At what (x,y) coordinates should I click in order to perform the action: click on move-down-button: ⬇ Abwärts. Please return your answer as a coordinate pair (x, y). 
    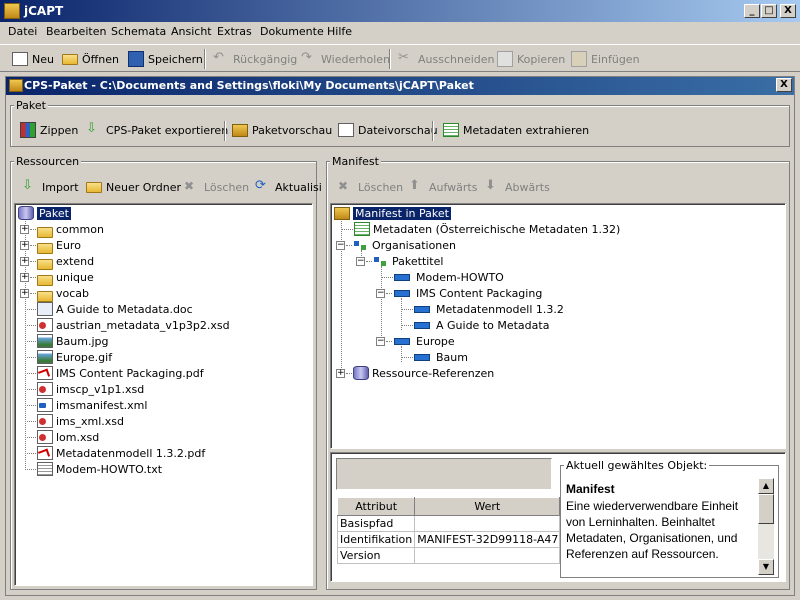
    Looking at the image, I should click on (517, 187).